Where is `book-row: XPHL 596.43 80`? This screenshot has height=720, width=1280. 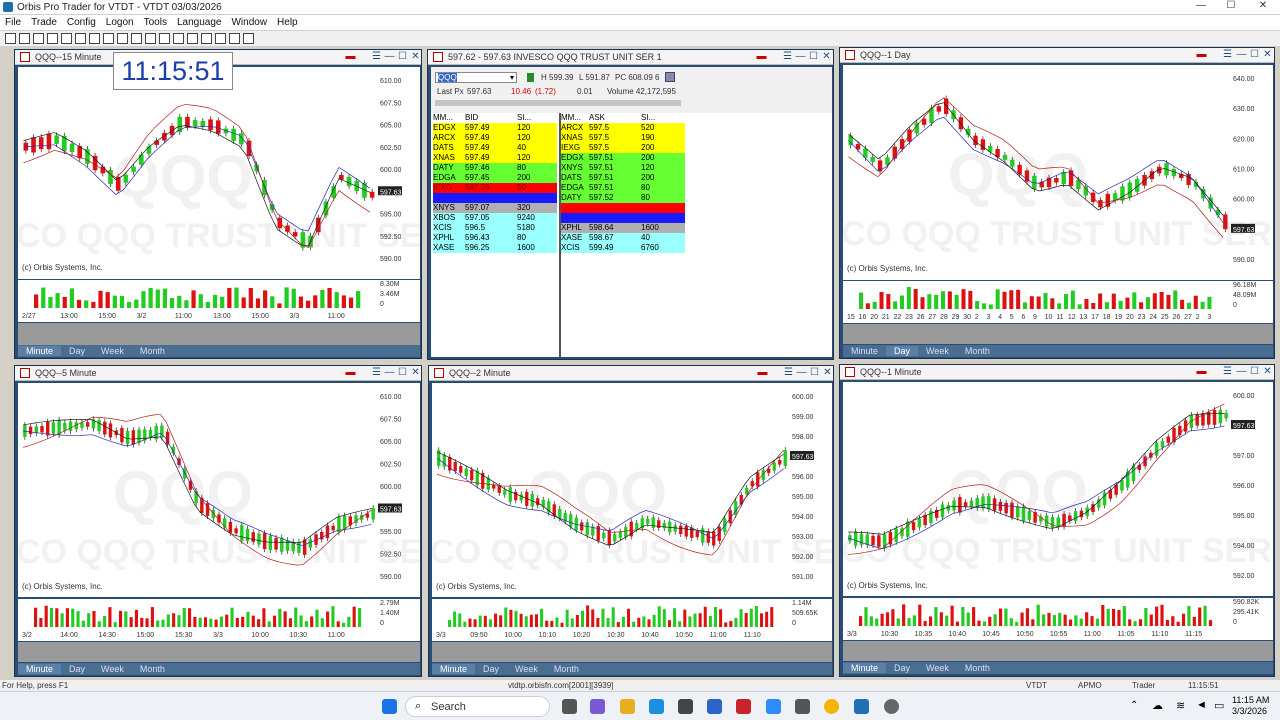 book-row: XPHL 596.43 80 is located at coordinates (495, 238).